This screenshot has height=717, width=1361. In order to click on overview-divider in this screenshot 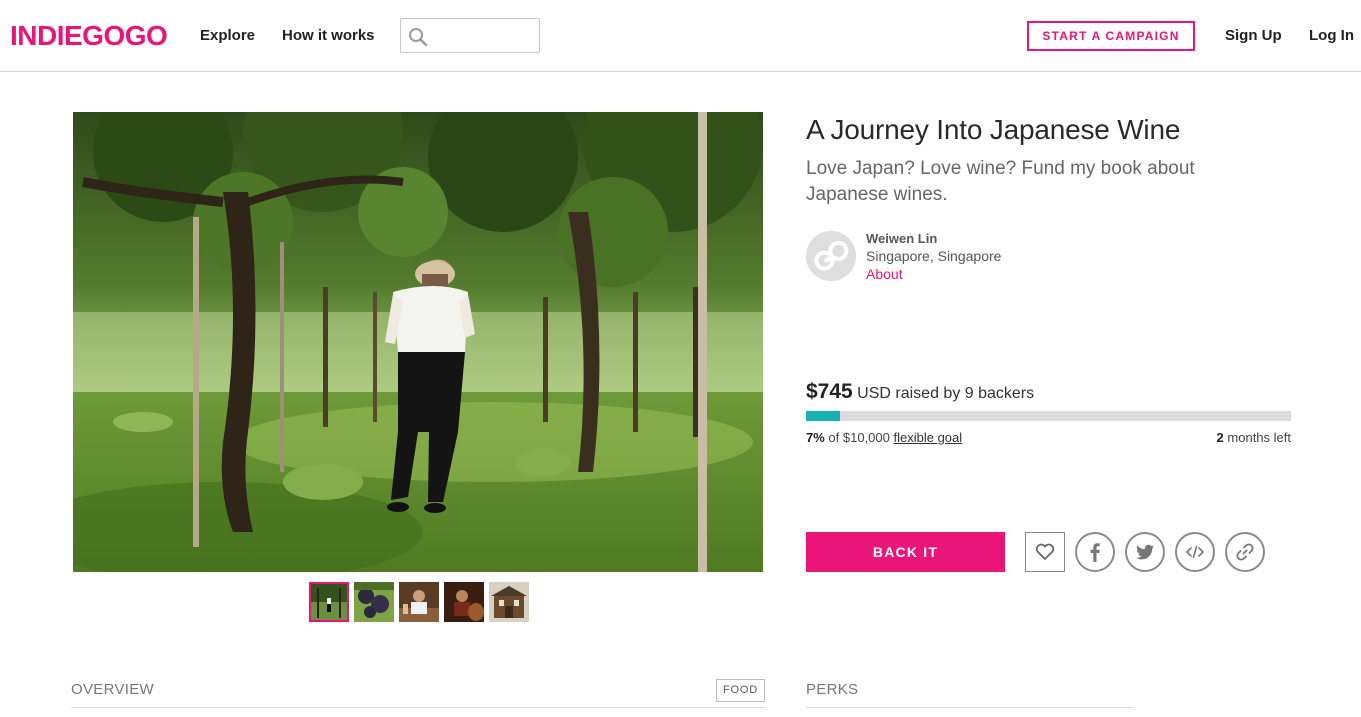, I will do `click(418, 707)`.